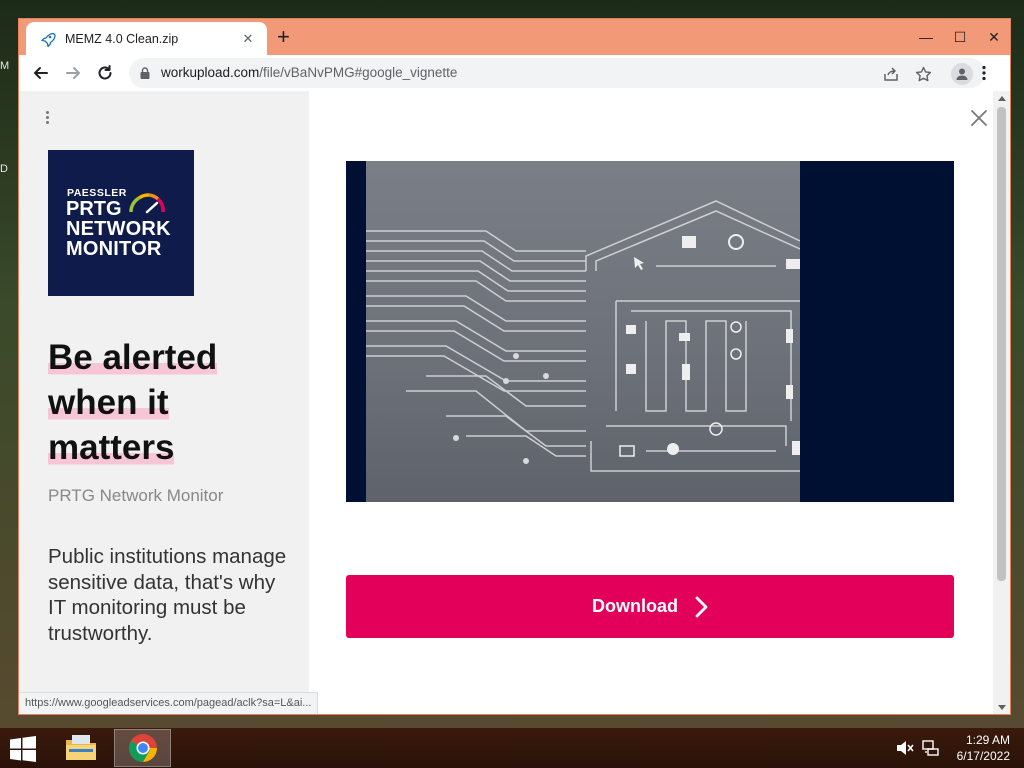  I want to click on tab-title: MEMZ 4.0 Clean.zip, so click(122, 38).